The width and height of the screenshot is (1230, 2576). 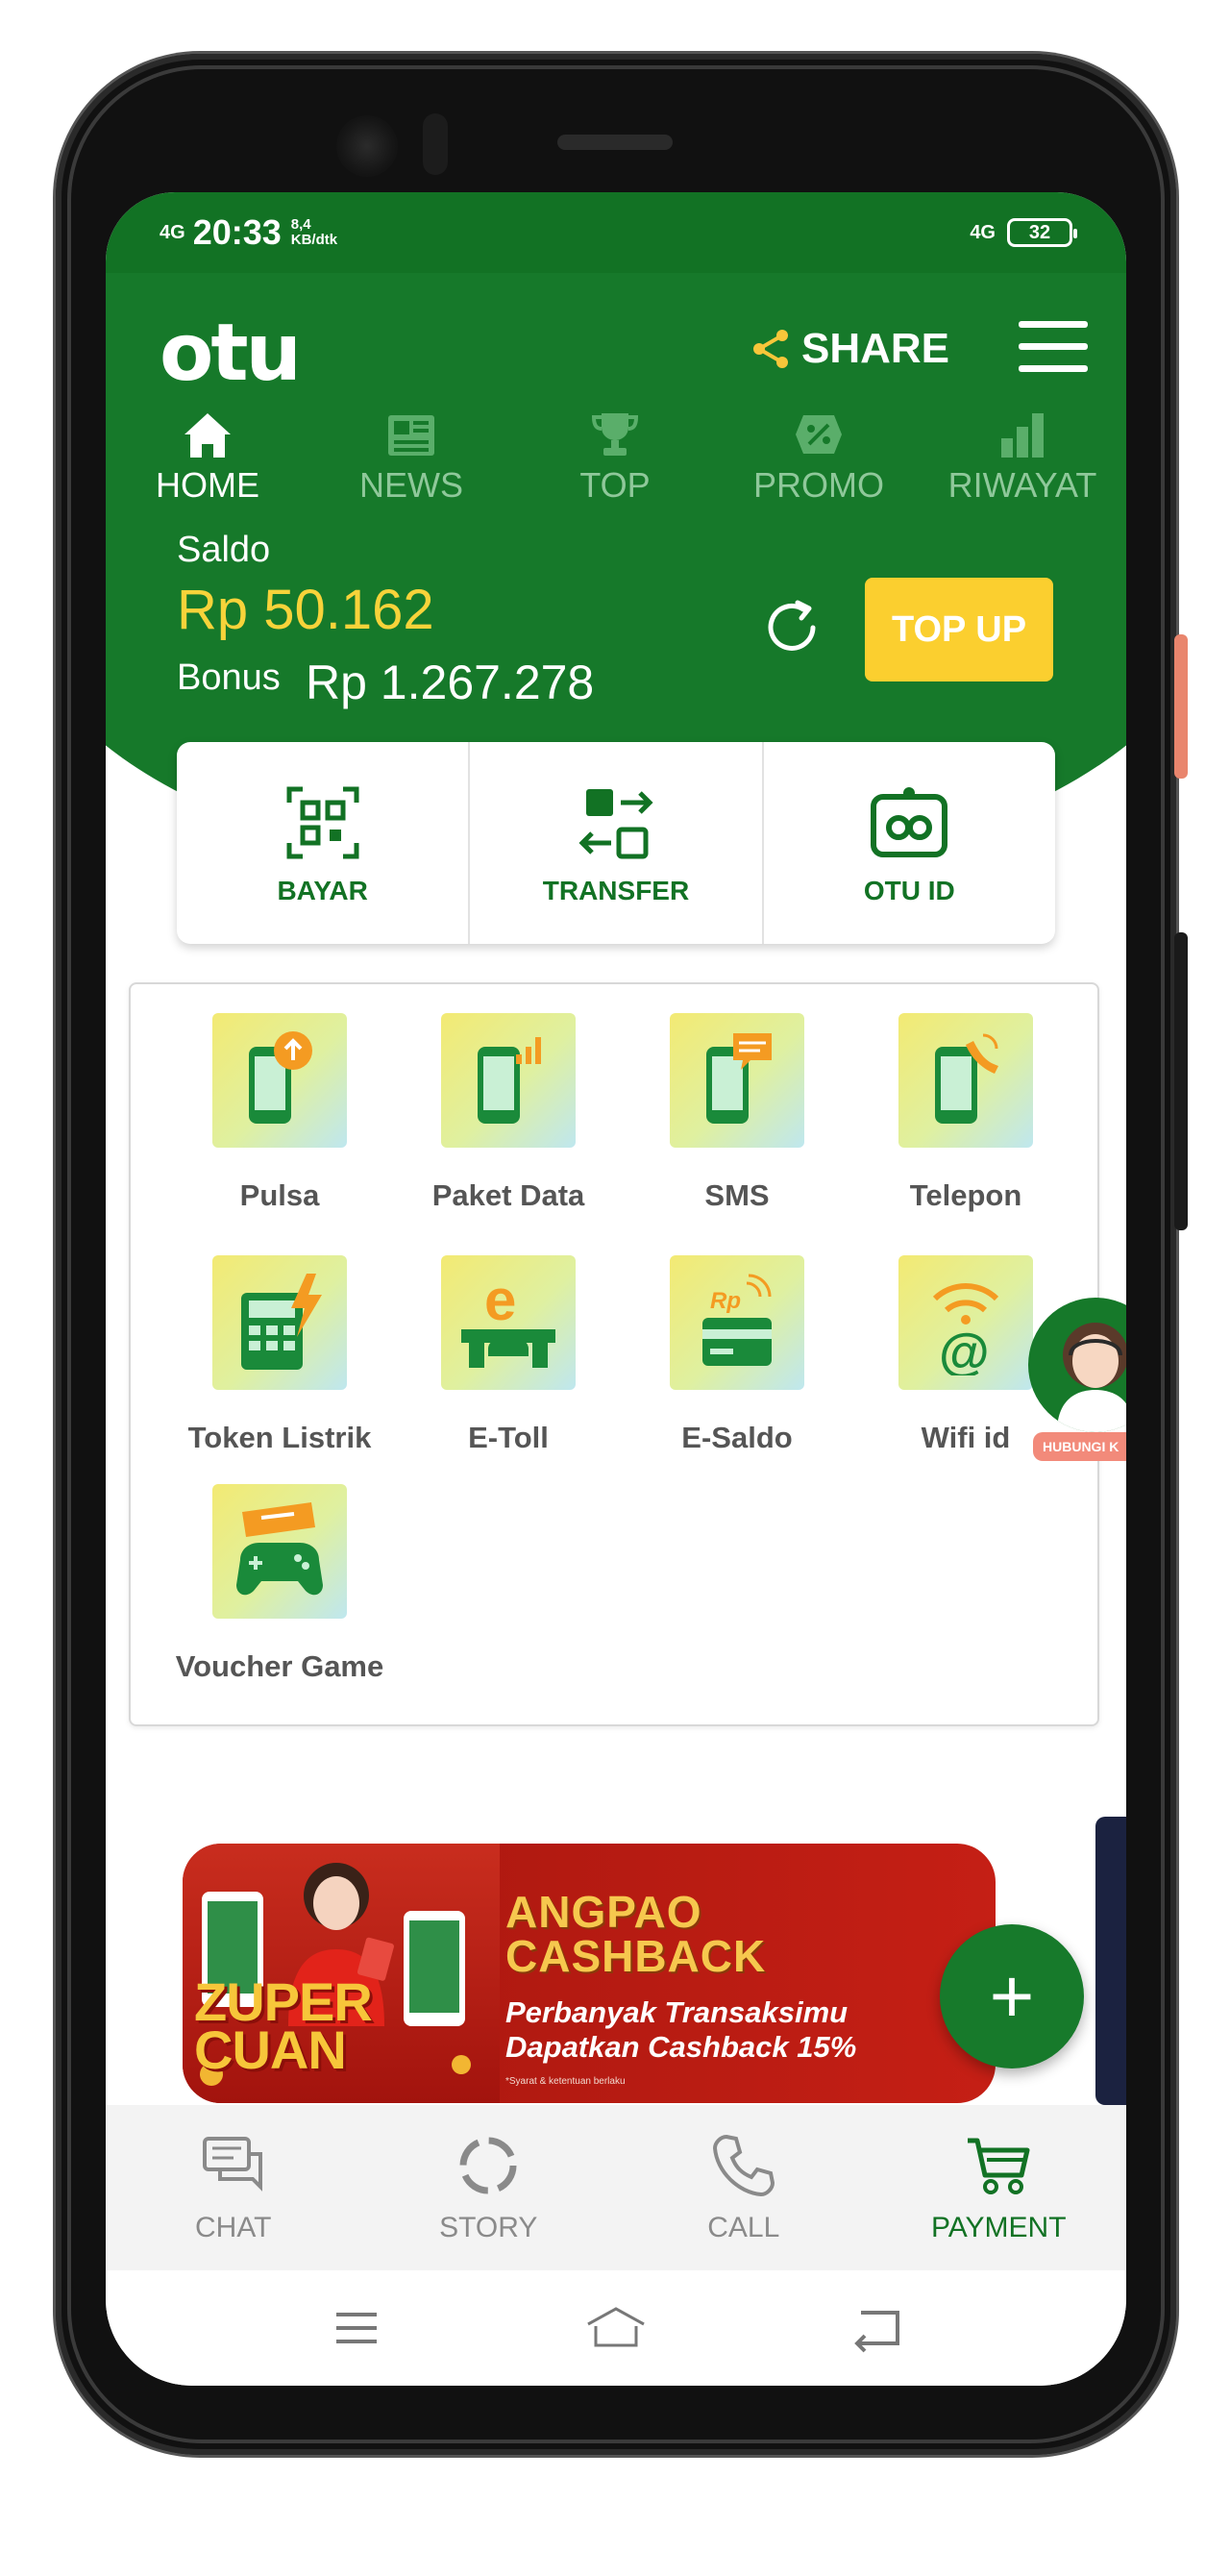 I want to click on service-voucher-game: Voucher Game, so click(x=279, y=1584).